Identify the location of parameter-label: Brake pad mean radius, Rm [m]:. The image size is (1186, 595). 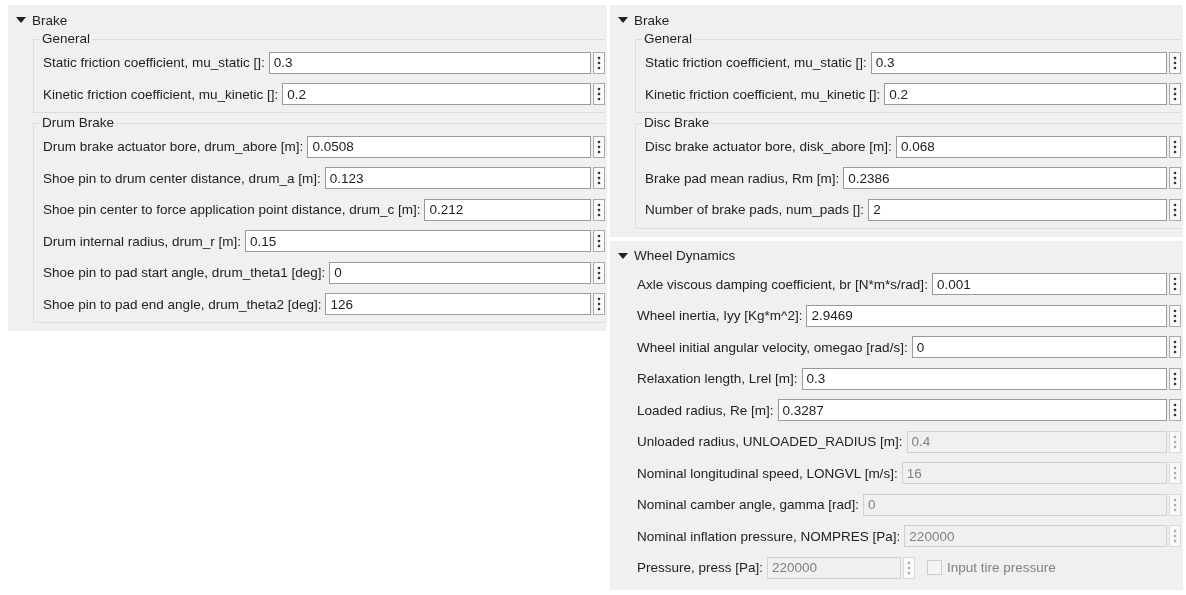
(742, 178).